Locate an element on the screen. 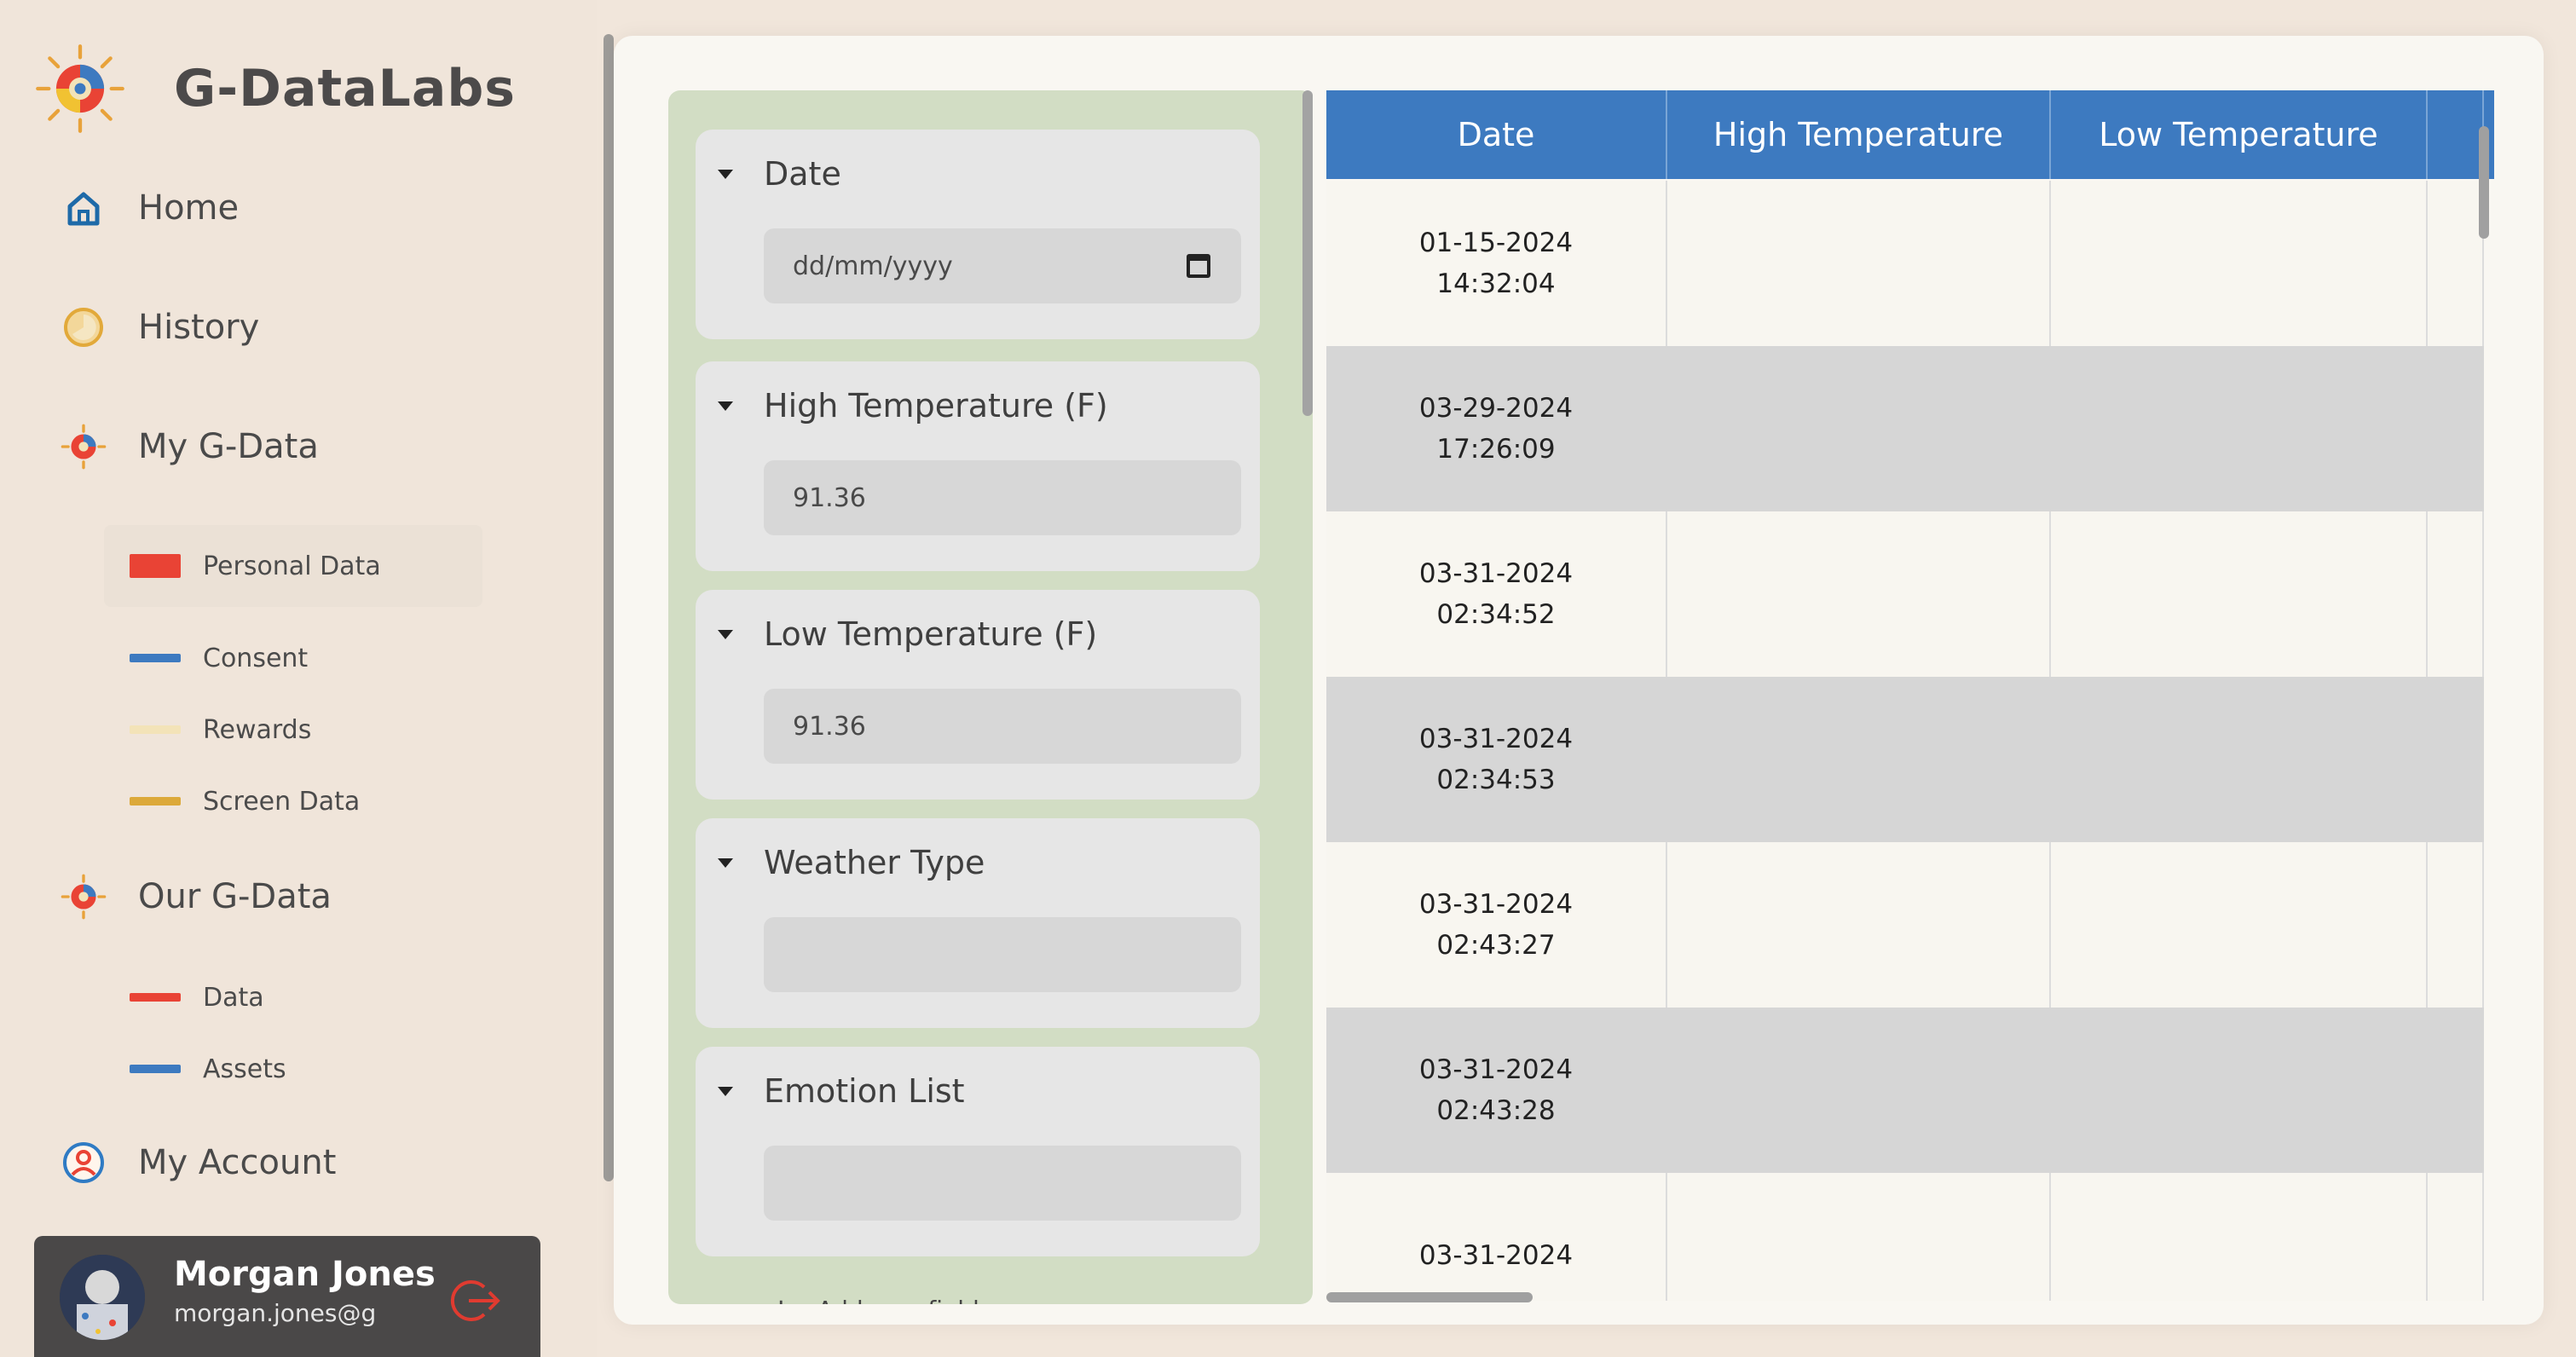  nav-my-account: My Account is located at coordinates (198, 1163).